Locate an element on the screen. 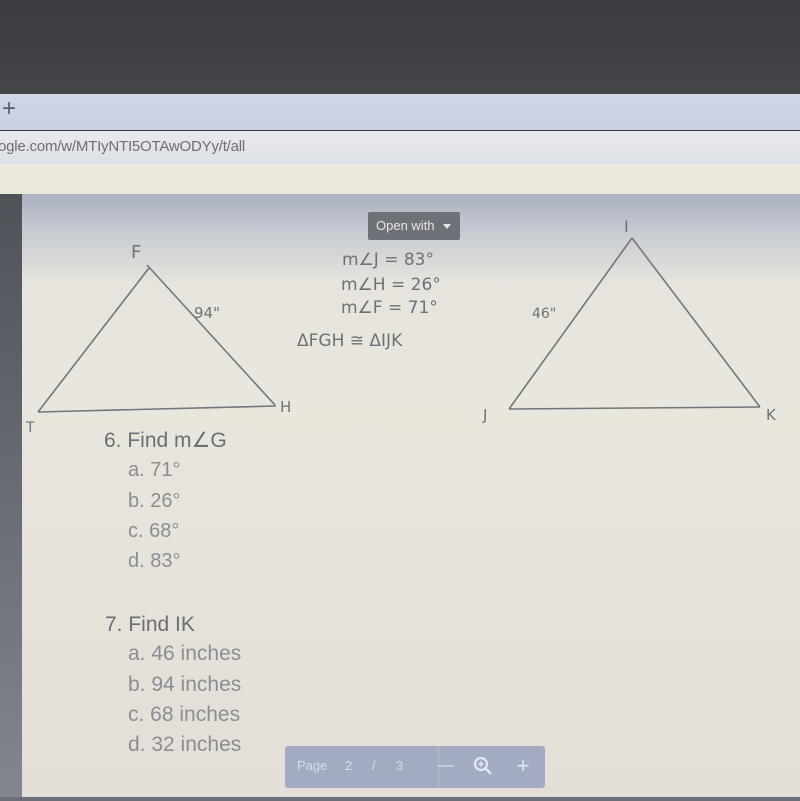 This screenshot has height=801, width=800. question-6-option-c: c. 68° is located at coordinates (154, 531).